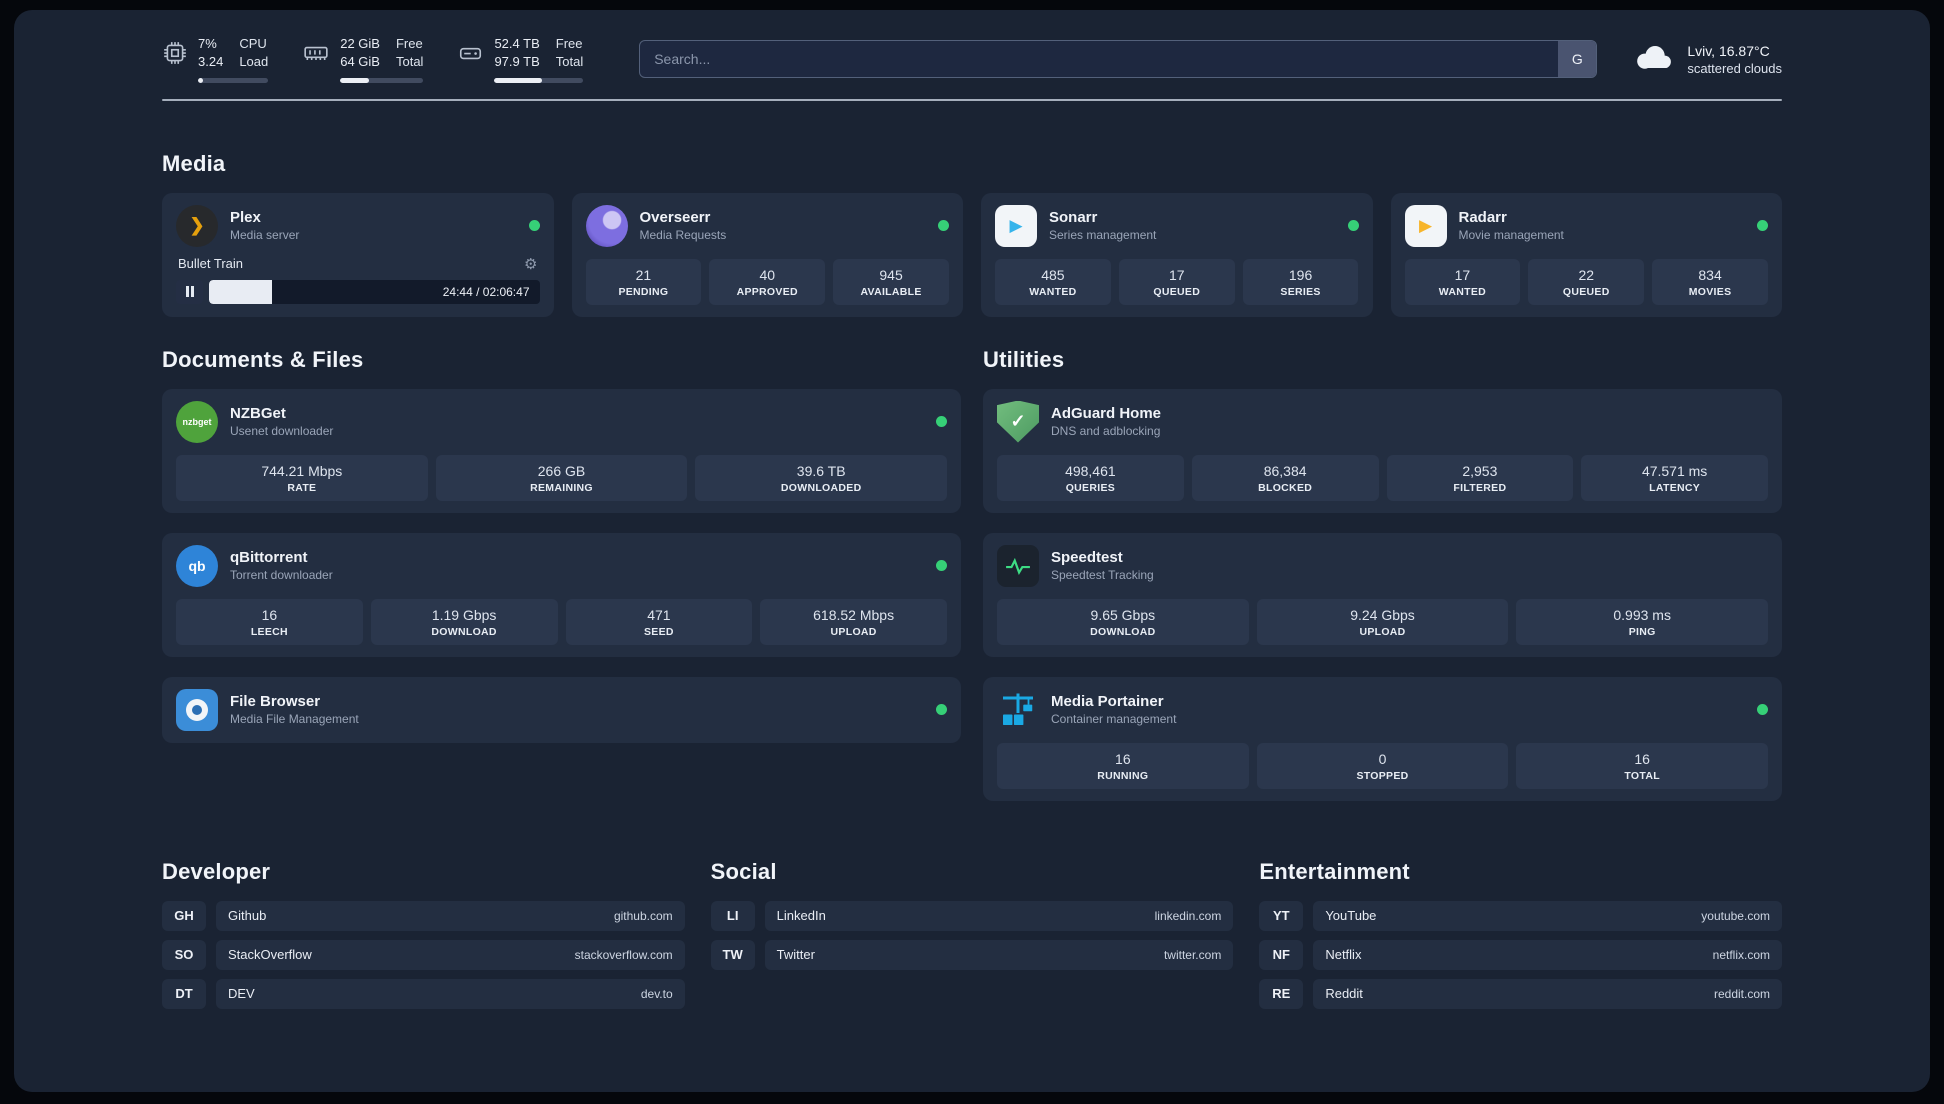 This screenshot has width=1944, height=1104. What do you see at coordinates (1706, 59) in the screenshot?
I see `weather-widget: Lviv, 16.87°C scattered clouds` at bounding box center [1706, 59].